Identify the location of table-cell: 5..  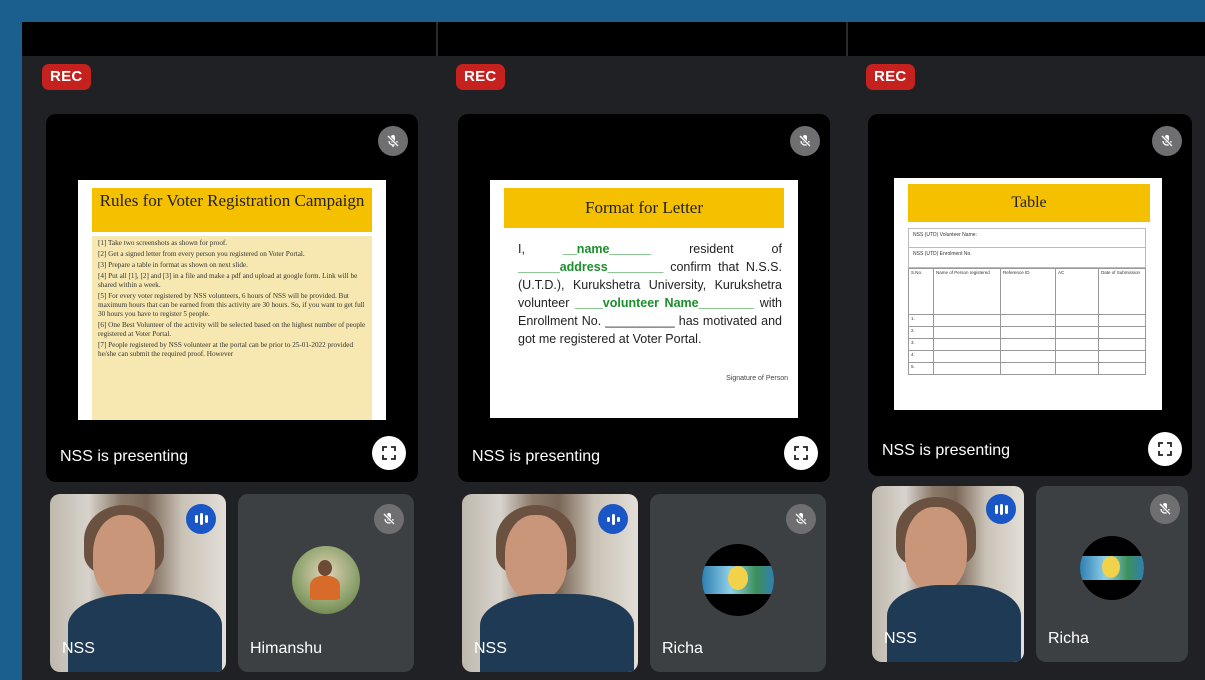
(921, 368).